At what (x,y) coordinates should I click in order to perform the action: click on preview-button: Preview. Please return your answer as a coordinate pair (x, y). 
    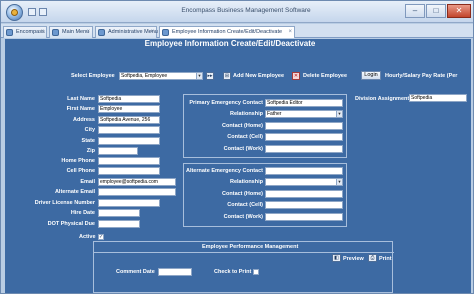
    Looking at the image, I should click on (353, 259).